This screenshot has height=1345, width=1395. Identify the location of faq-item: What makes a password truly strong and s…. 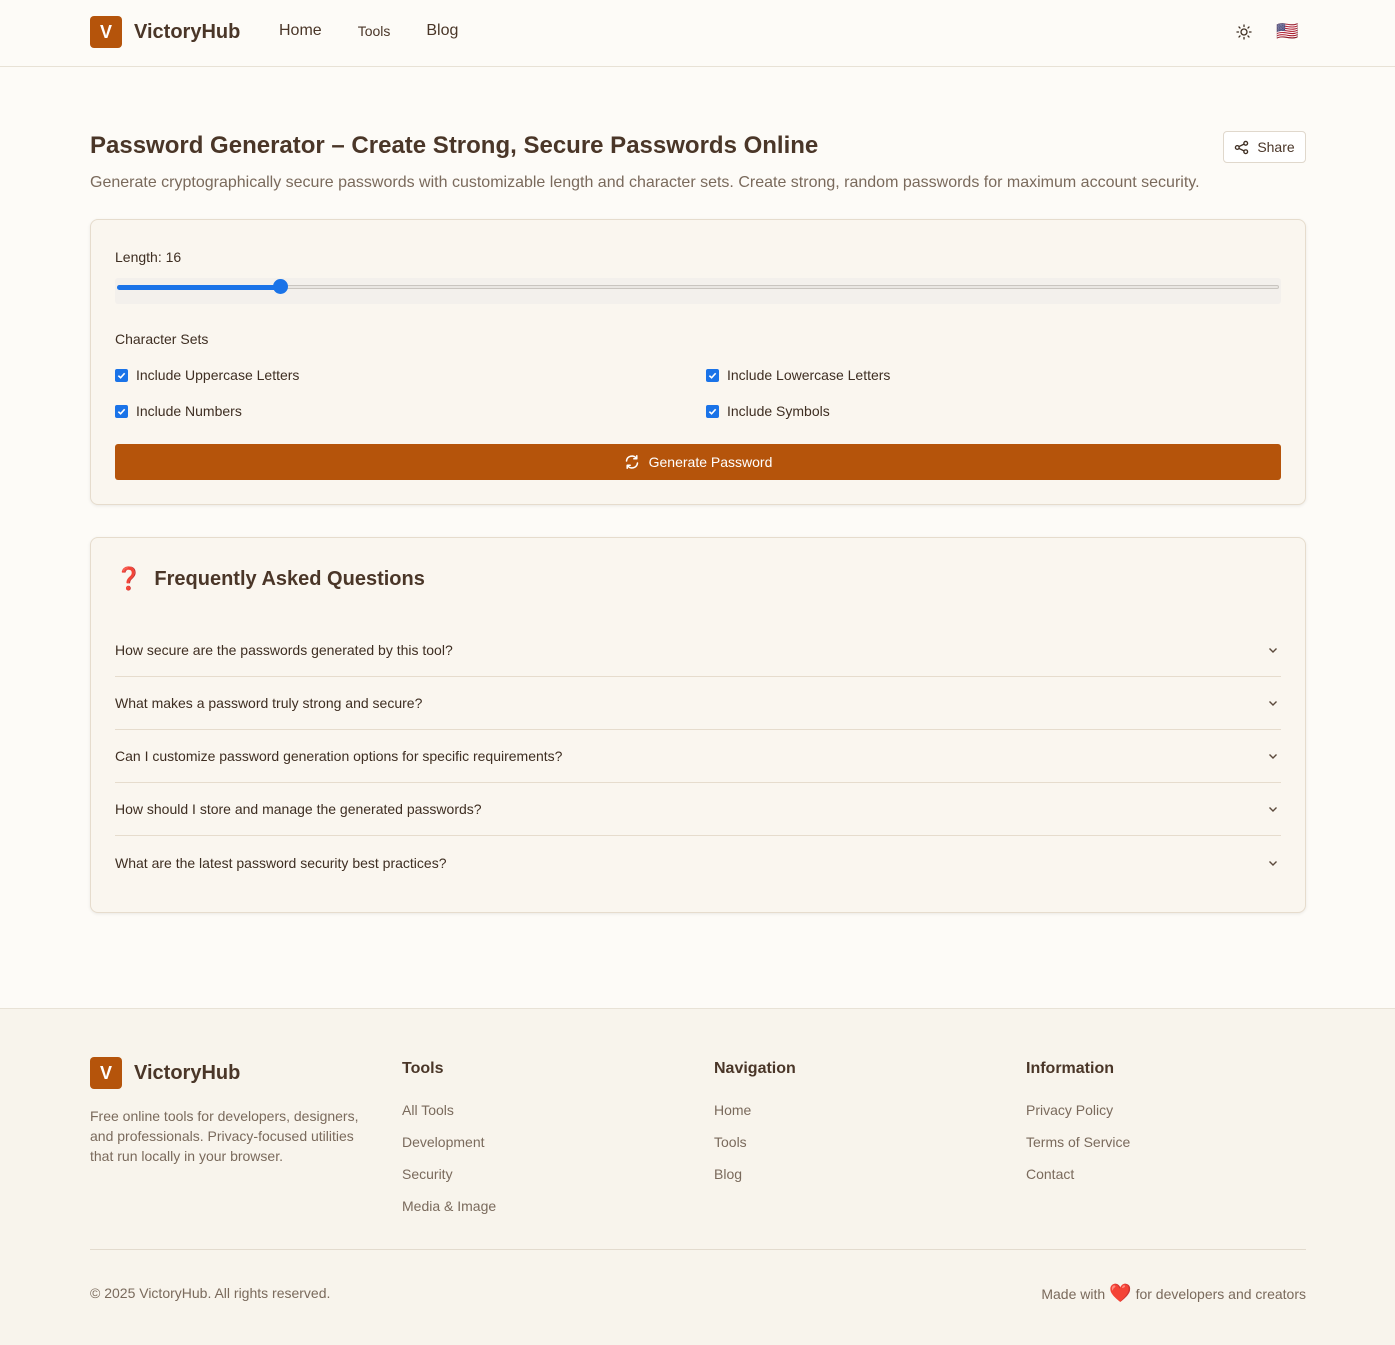
(698, 703).